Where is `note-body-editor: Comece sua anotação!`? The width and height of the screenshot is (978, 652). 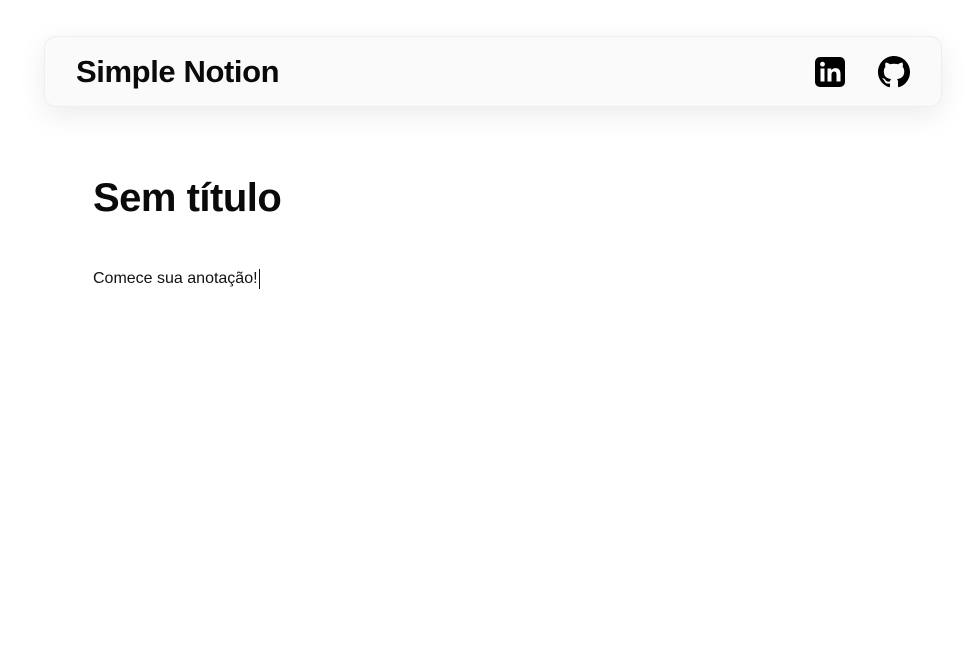
note-body-editor: Comece sua anotação! is located at coordinates (493, 279).